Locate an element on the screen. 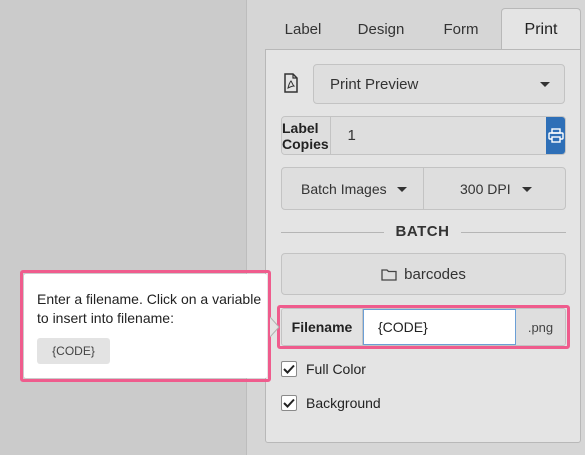 Image resolution: width=585 pixels, height=455 pixels. batch-heading-text: BATCH is located at coordinates (422, 231).